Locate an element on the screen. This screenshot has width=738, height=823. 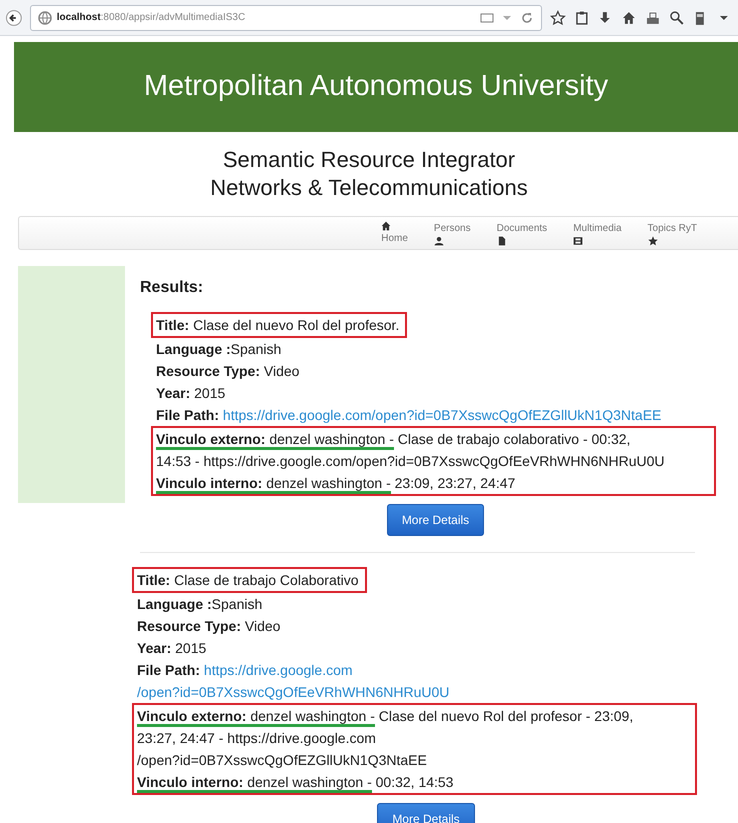
file-icon is located at coordinates (501, 241).